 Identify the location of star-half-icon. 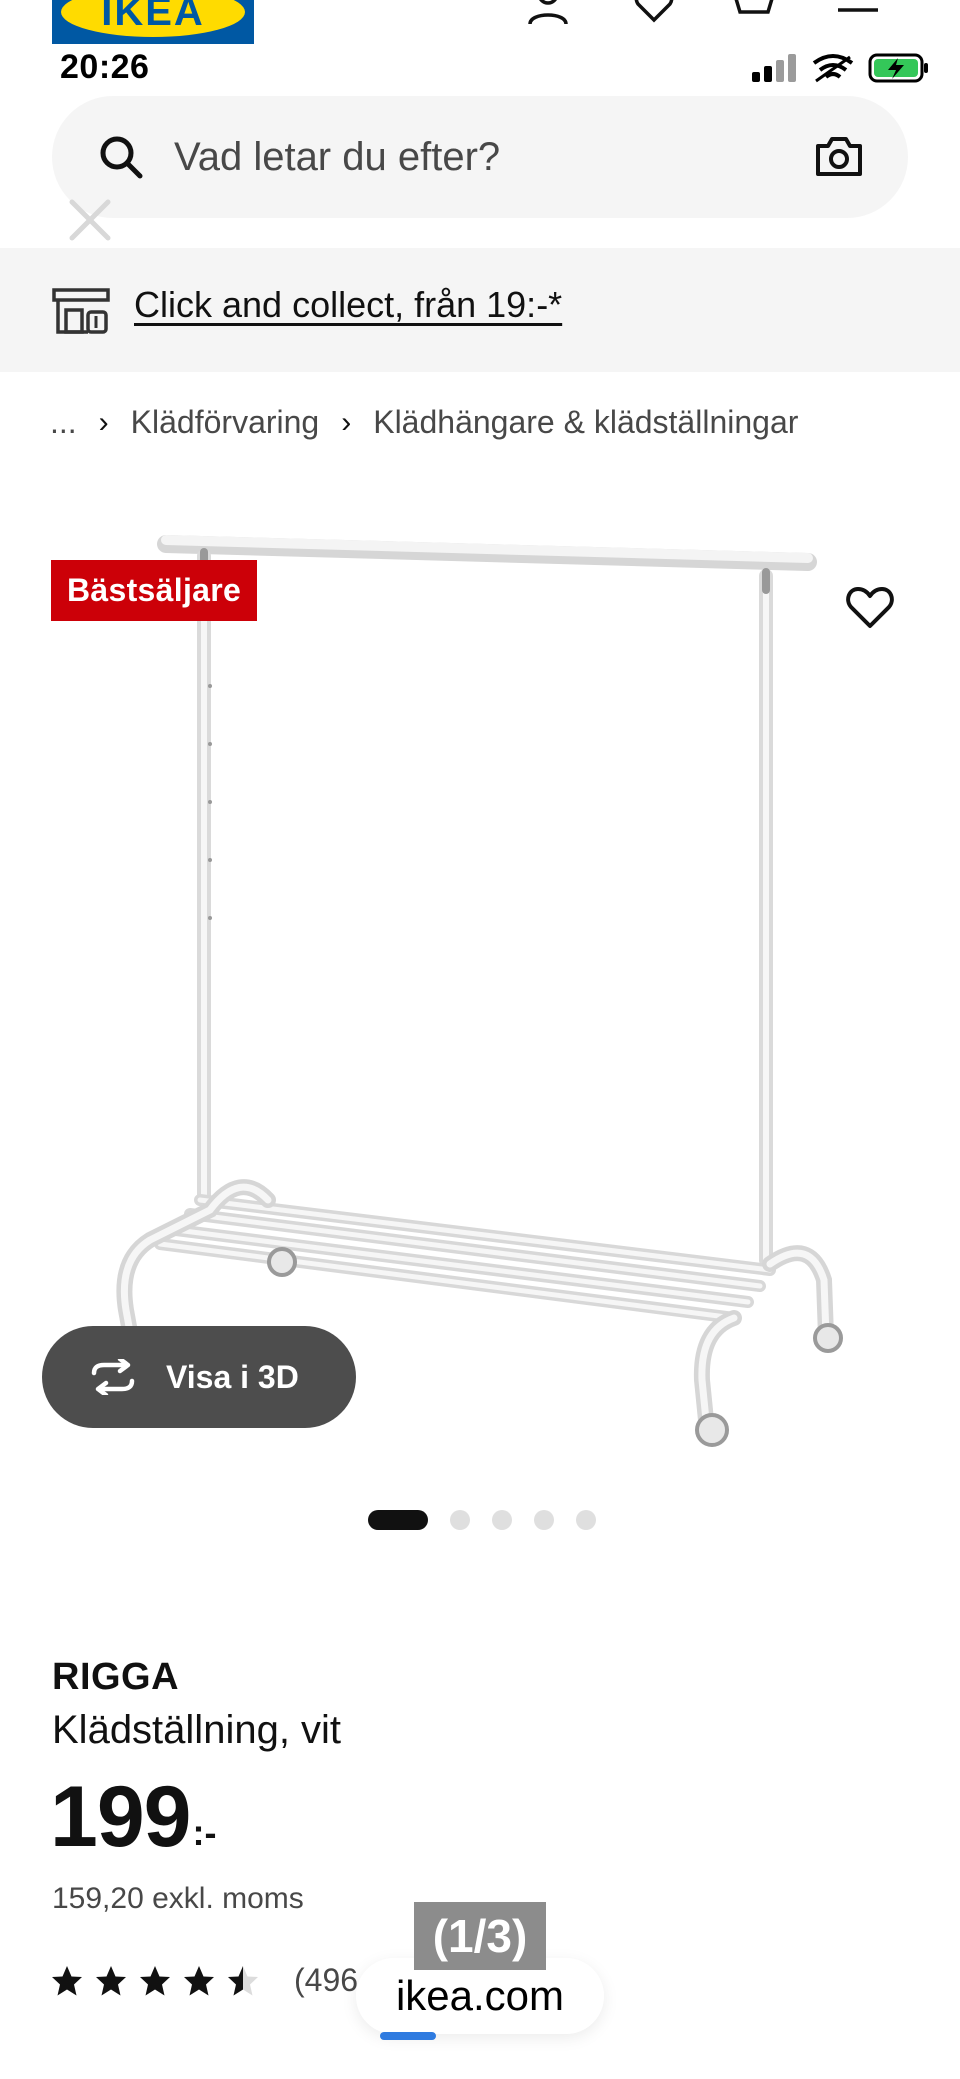
(243, 1981).